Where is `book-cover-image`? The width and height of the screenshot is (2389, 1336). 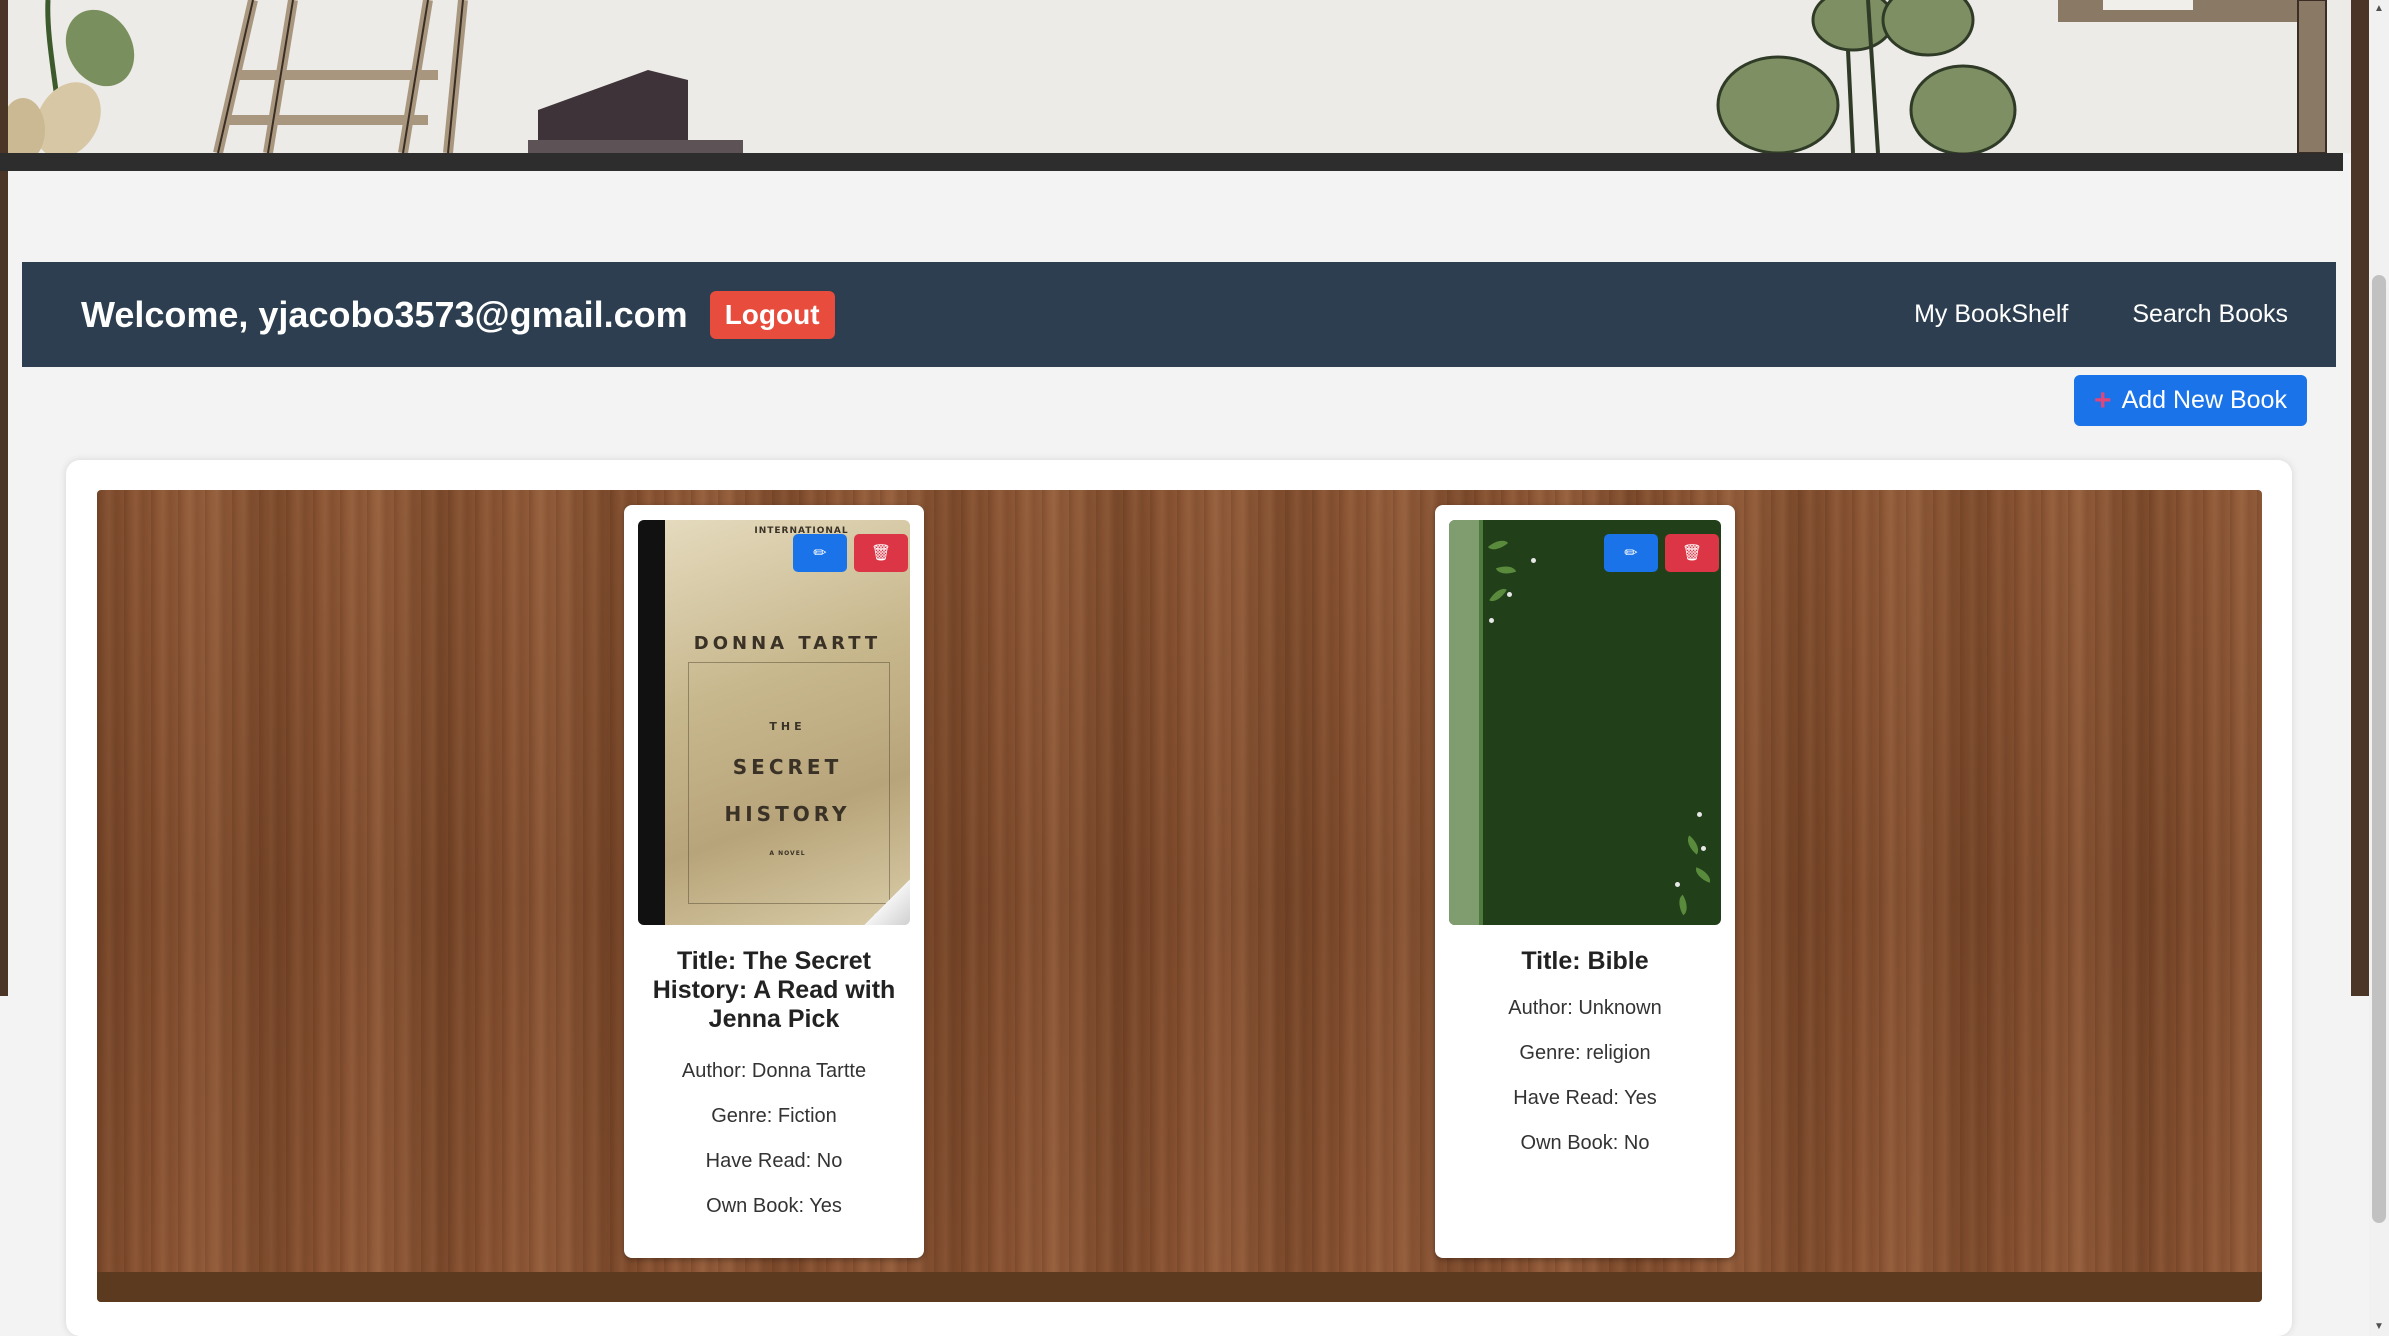
book-cover-image is located at coordinates (1585, 722).